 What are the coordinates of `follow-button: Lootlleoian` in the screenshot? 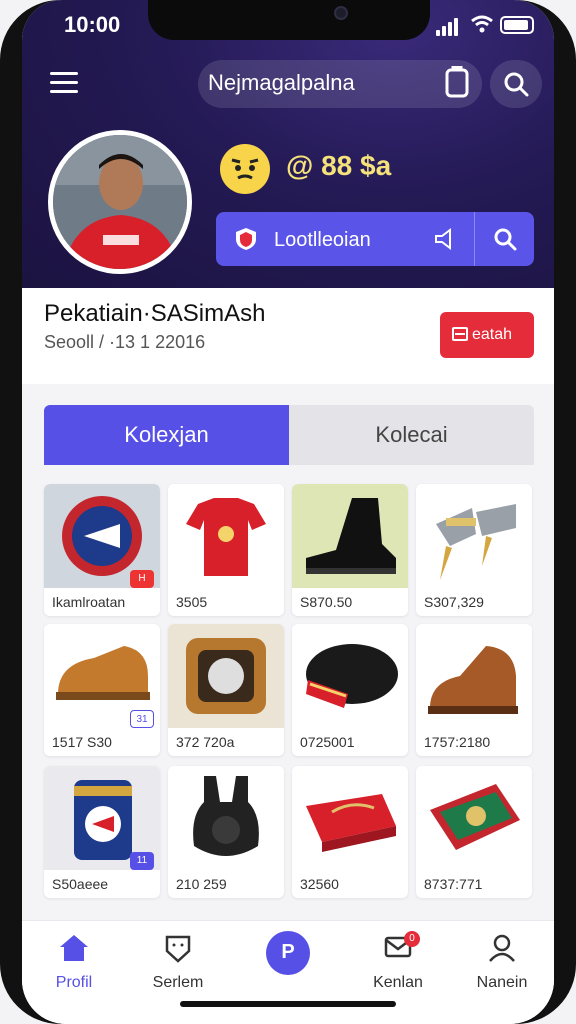 It's located at (346, 239).